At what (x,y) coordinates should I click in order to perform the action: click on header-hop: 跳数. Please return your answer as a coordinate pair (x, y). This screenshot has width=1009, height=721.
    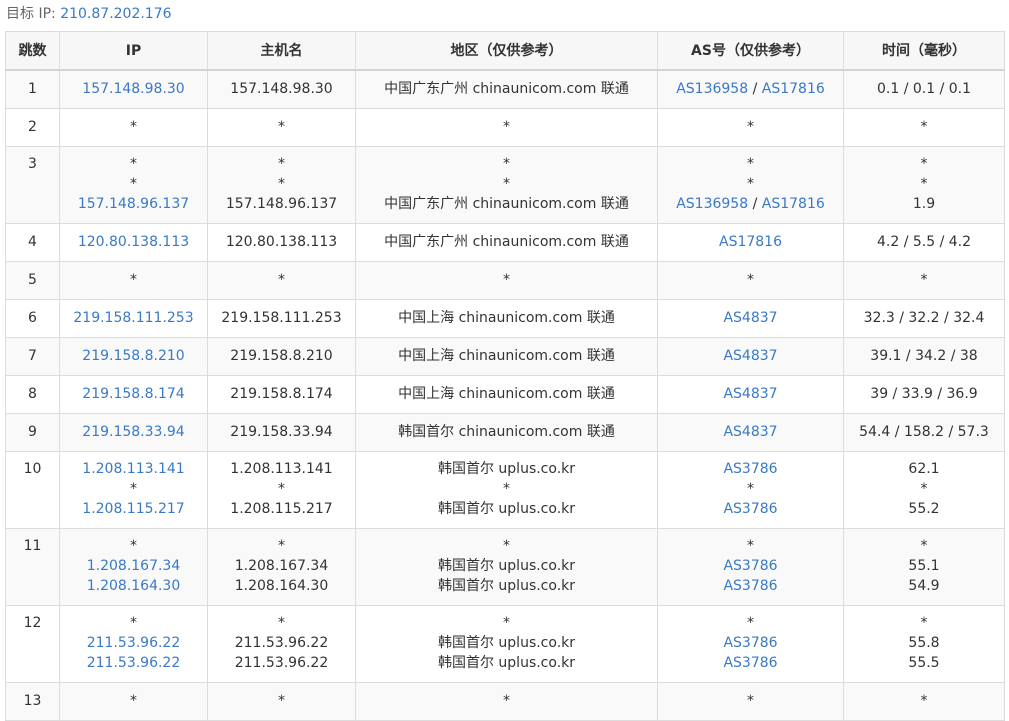
    Looking at the image, I should click on (32, 51).